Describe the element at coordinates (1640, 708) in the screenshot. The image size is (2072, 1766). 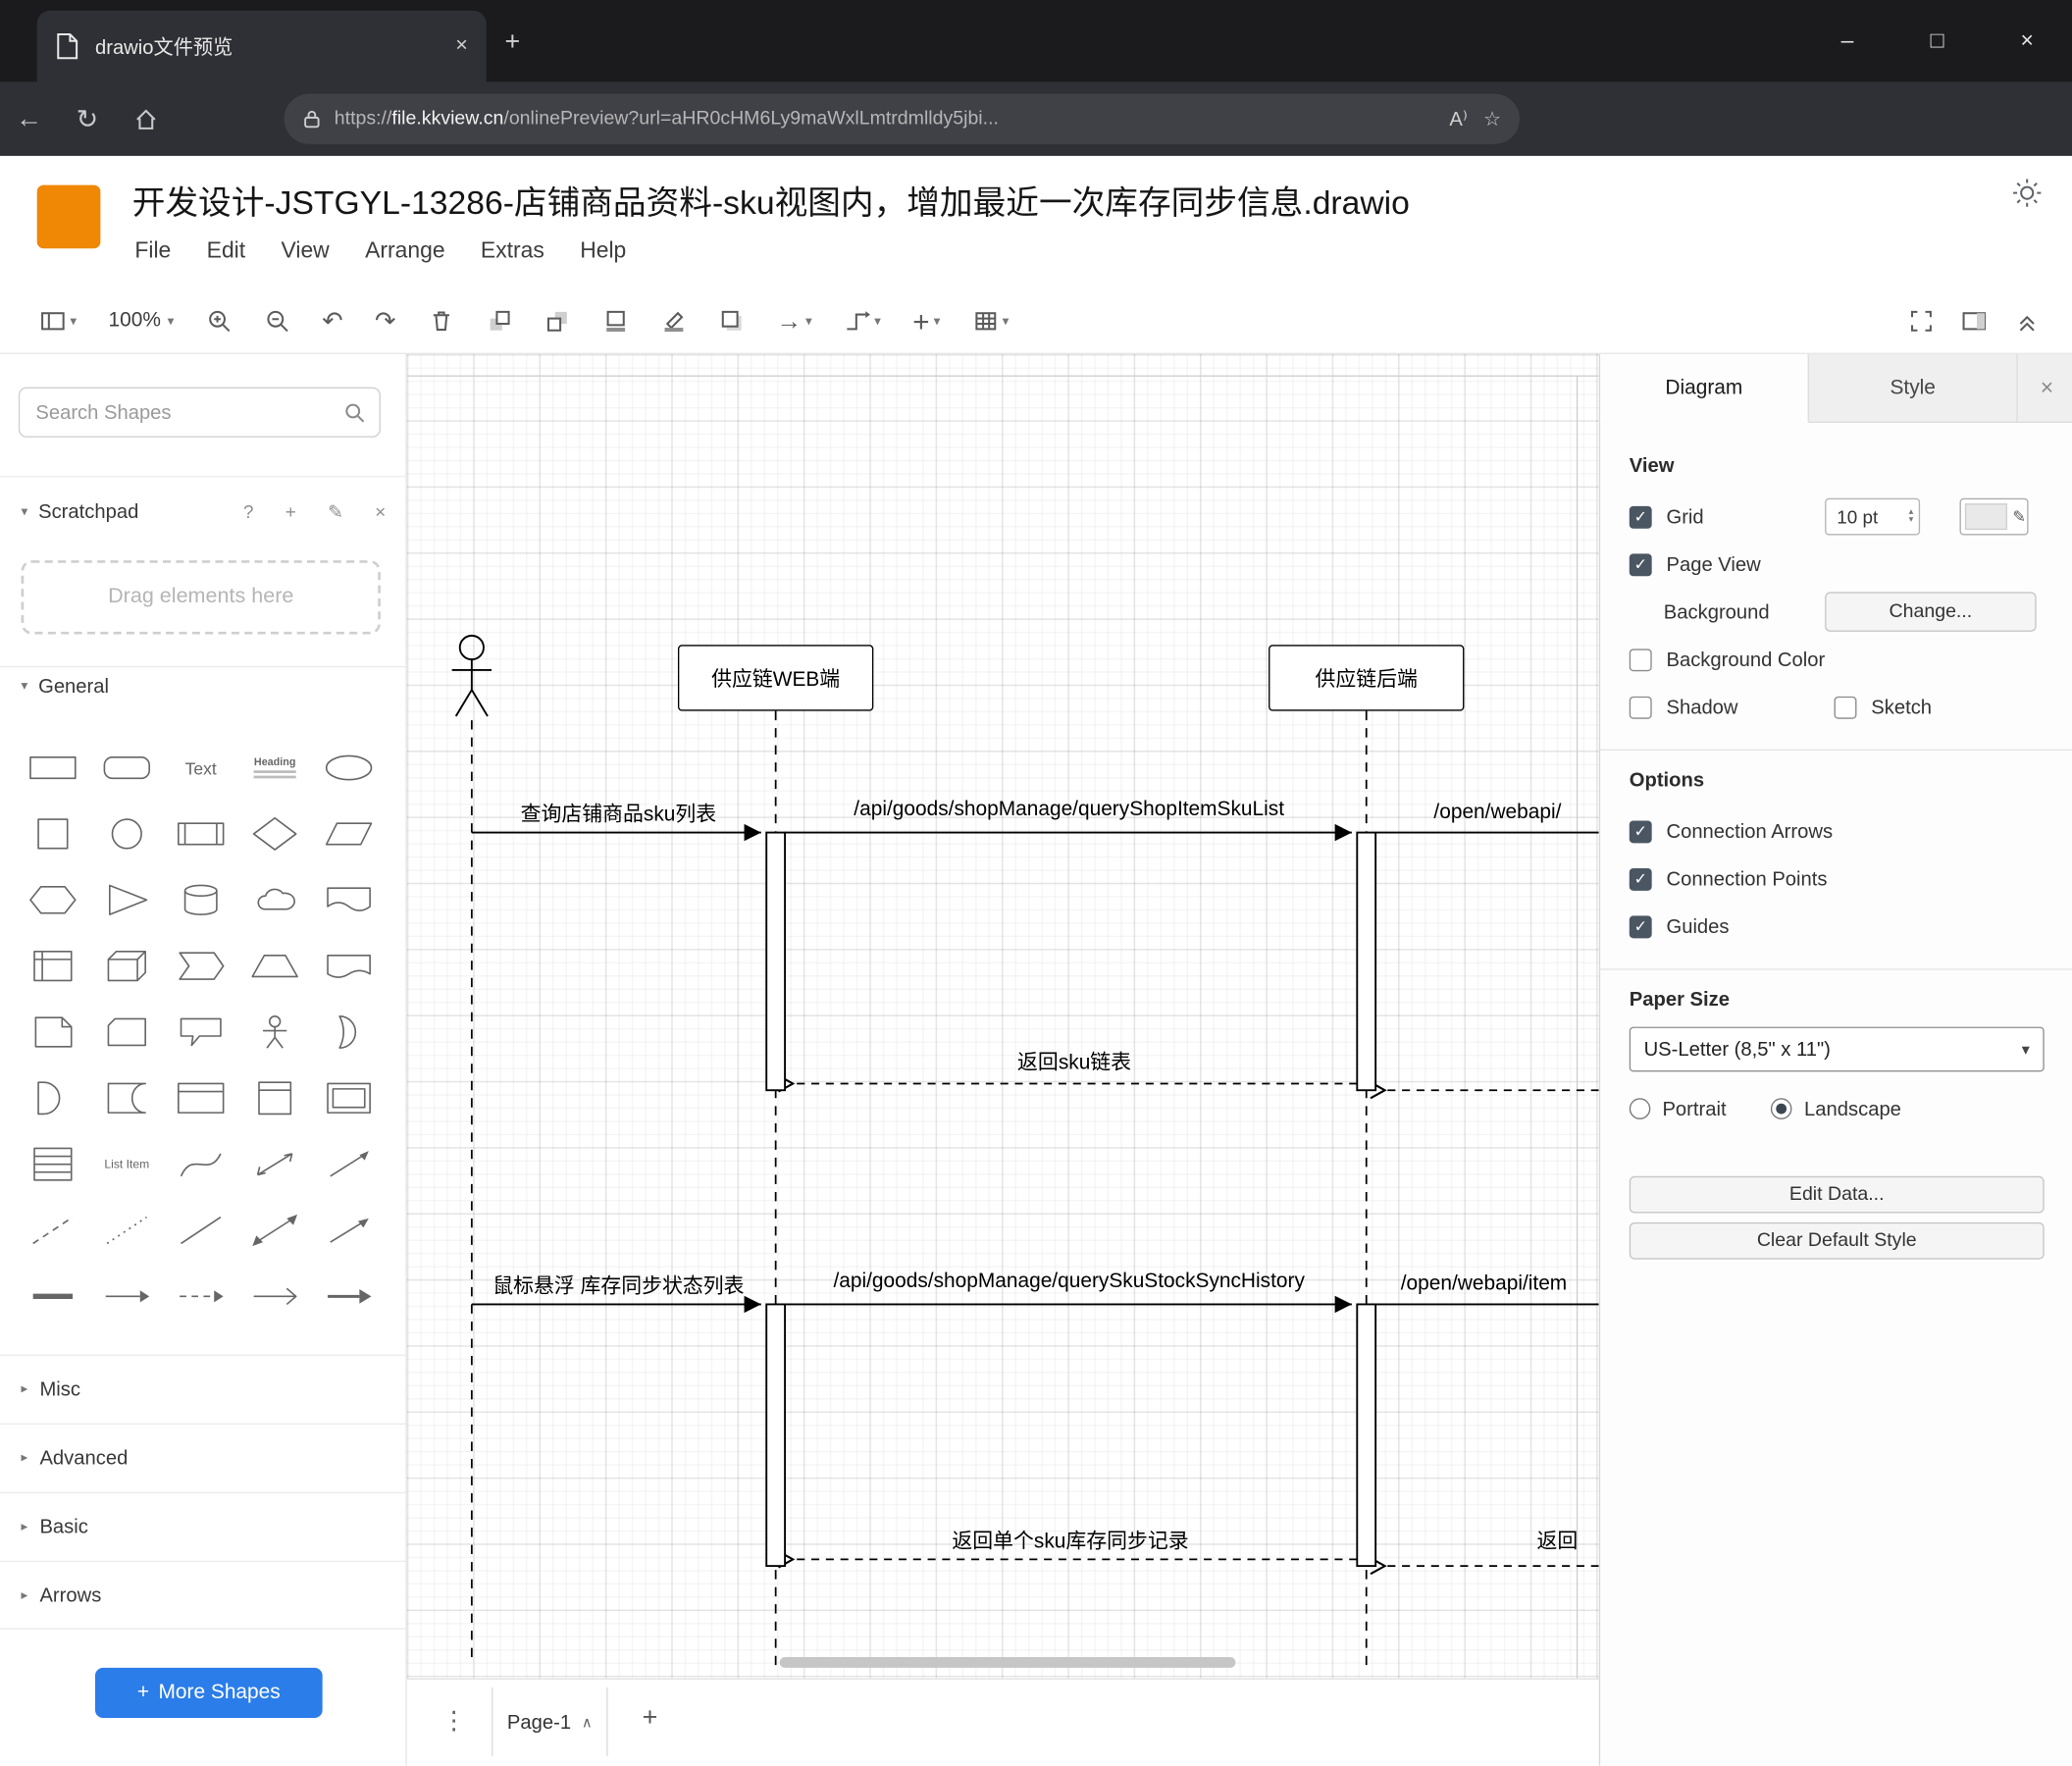
I see `shadow-checkbox` at that location.